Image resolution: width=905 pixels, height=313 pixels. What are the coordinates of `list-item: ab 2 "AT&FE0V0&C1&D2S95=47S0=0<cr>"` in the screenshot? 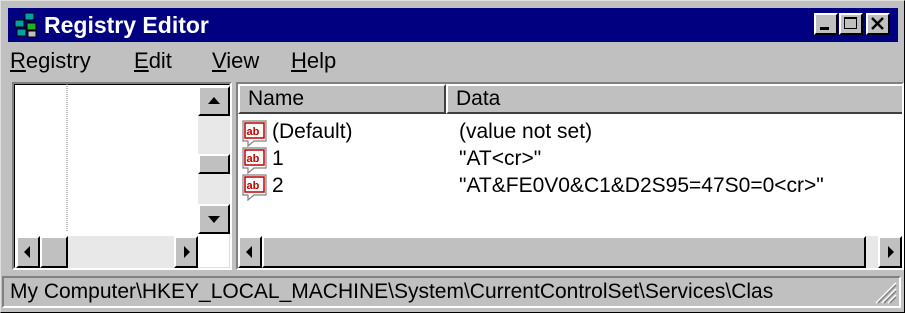 It's located at (568, 186).